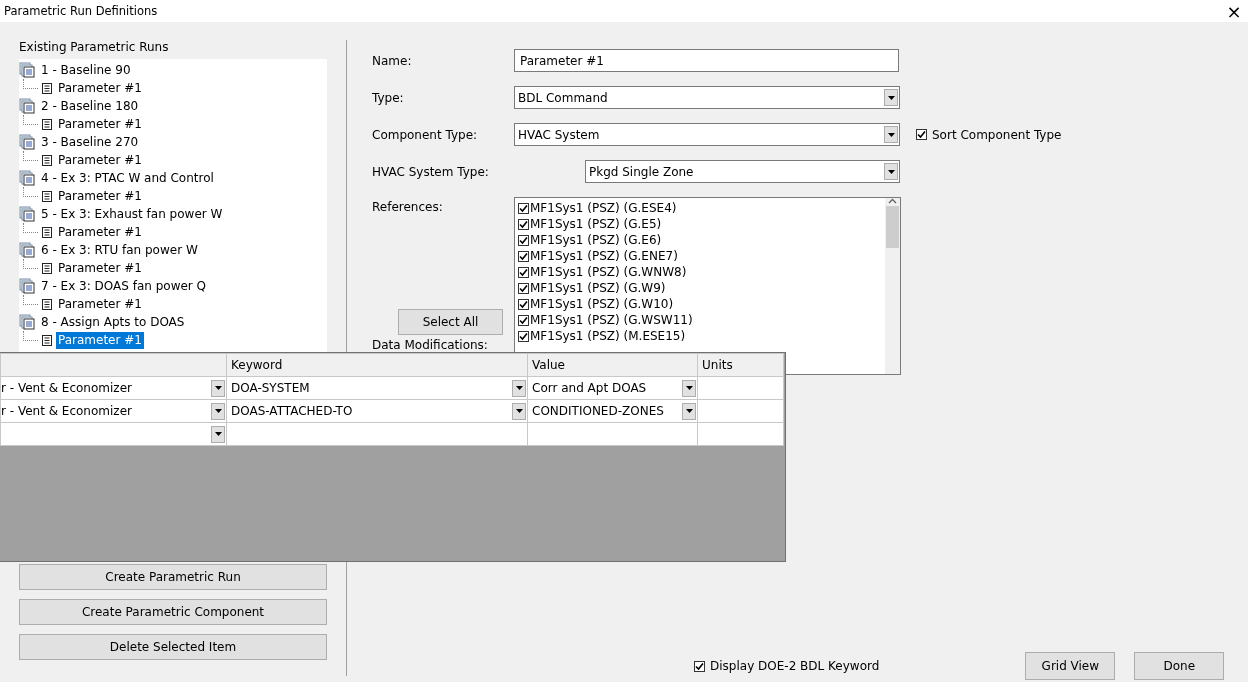 This screenshot has width=1248, height=682. Describe the element at coordinates (742, 171) in the screenshot. I see `system-type-dropdown: Pkgd Single Zone` at that location.